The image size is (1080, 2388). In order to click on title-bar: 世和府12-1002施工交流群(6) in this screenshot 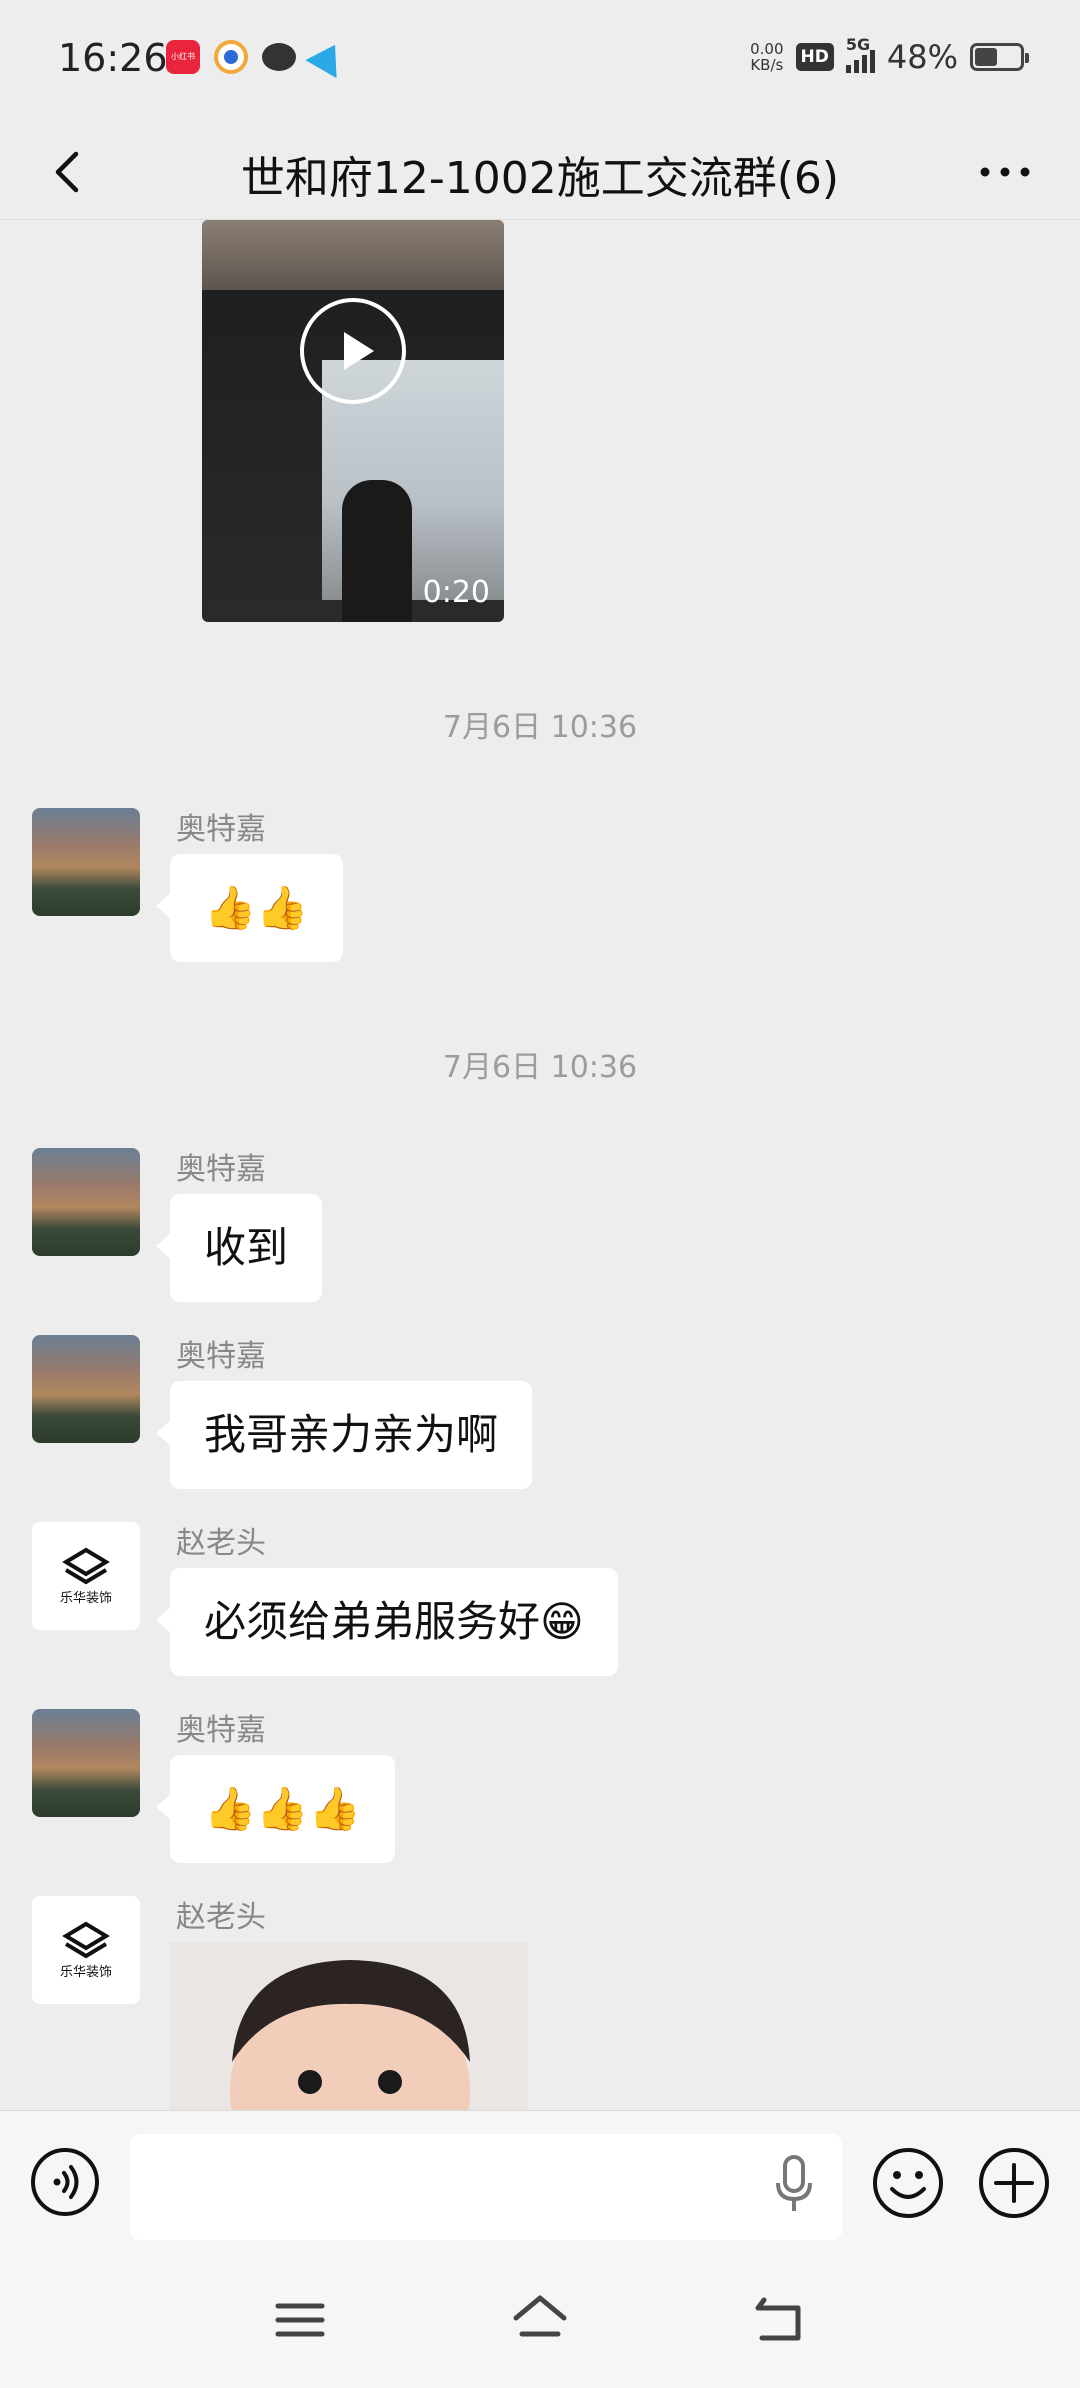, I will do `click(540, 170)`.